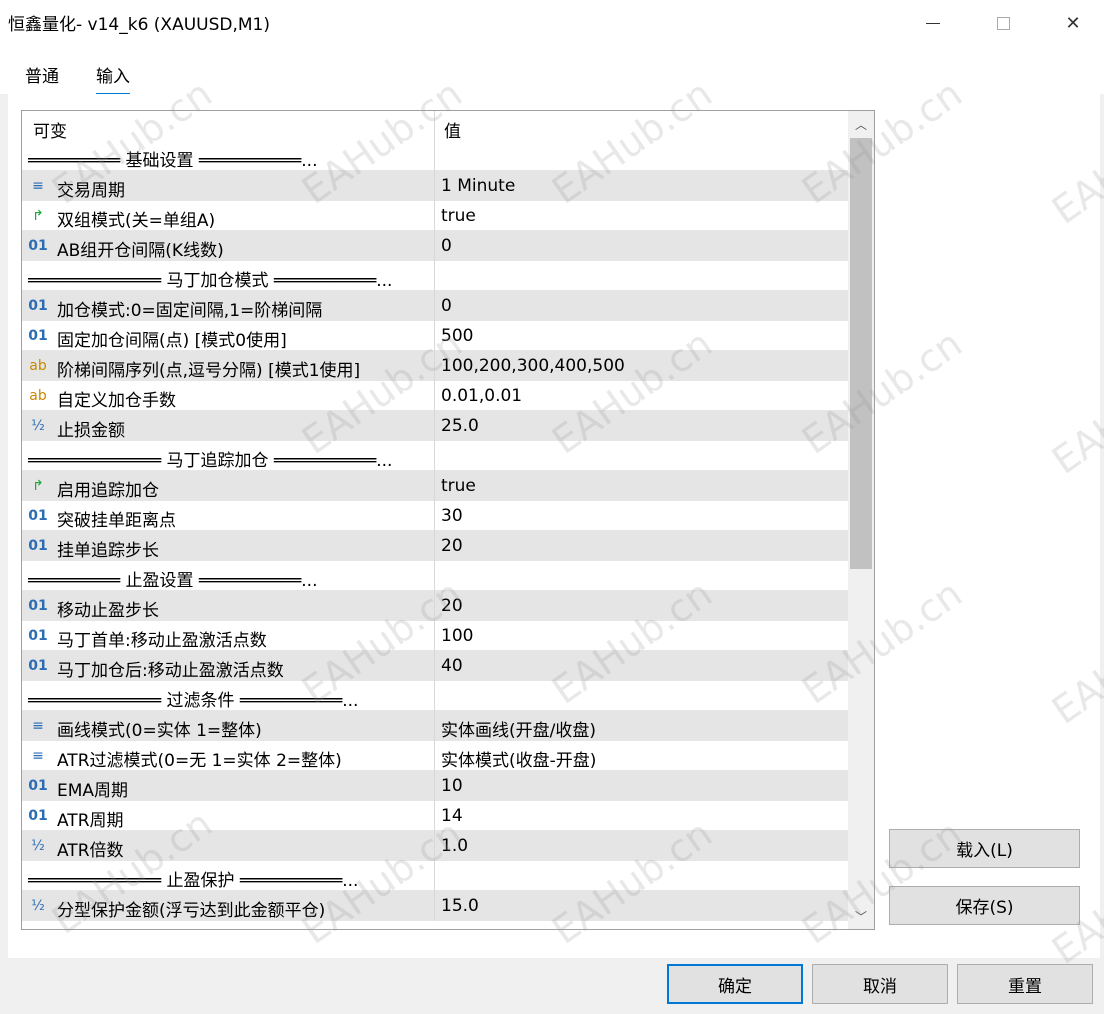 The width and height of the screenshot is (1104, 1014). Describe the element at coordinates (435, 306) in the screenshot. I see `parameter-row: 01 加仓模式:0=固定间隔,1=阶梯间隔 0` at that location.